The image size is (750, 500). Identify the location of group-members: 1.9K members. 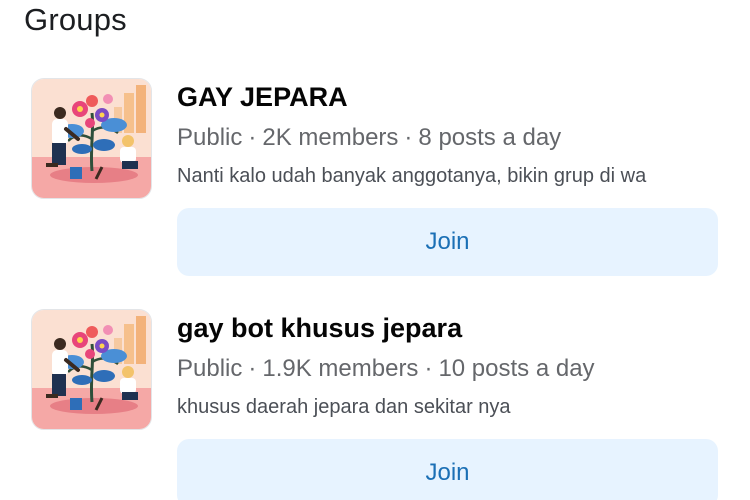
(340, 368).